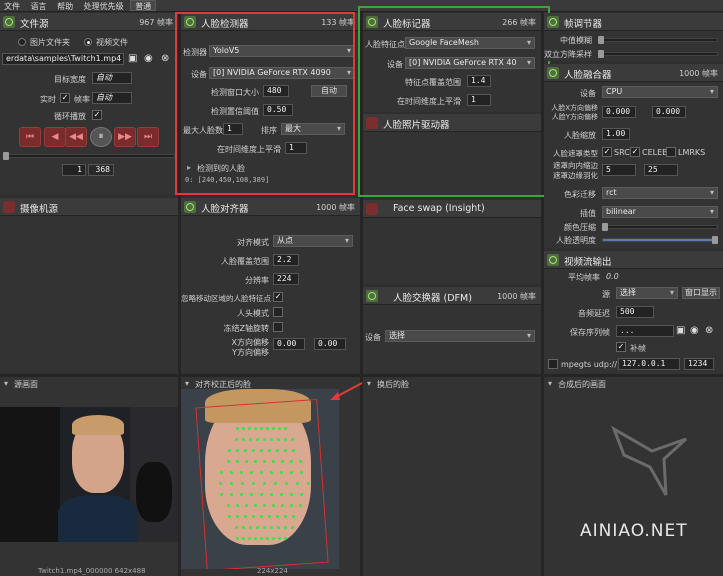 The image size is (723, 576). I want to click on opacity-handle, so click(715, 240).